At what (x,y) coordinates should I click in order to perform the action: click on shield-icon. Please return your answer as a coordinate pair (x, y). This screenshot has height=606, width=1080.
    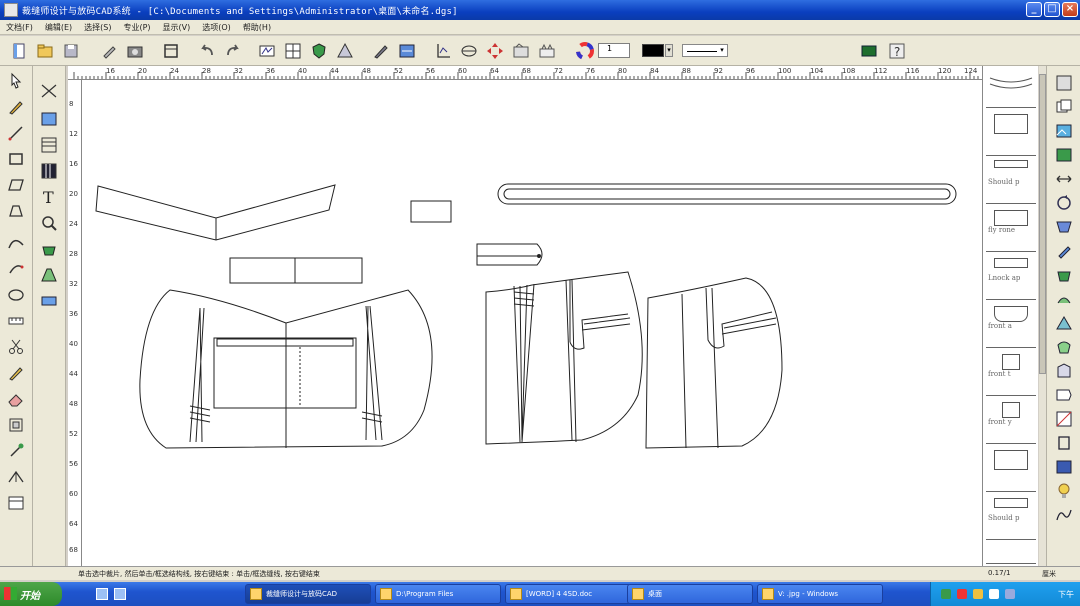
    Looking at the image, I should click on (319, 51).